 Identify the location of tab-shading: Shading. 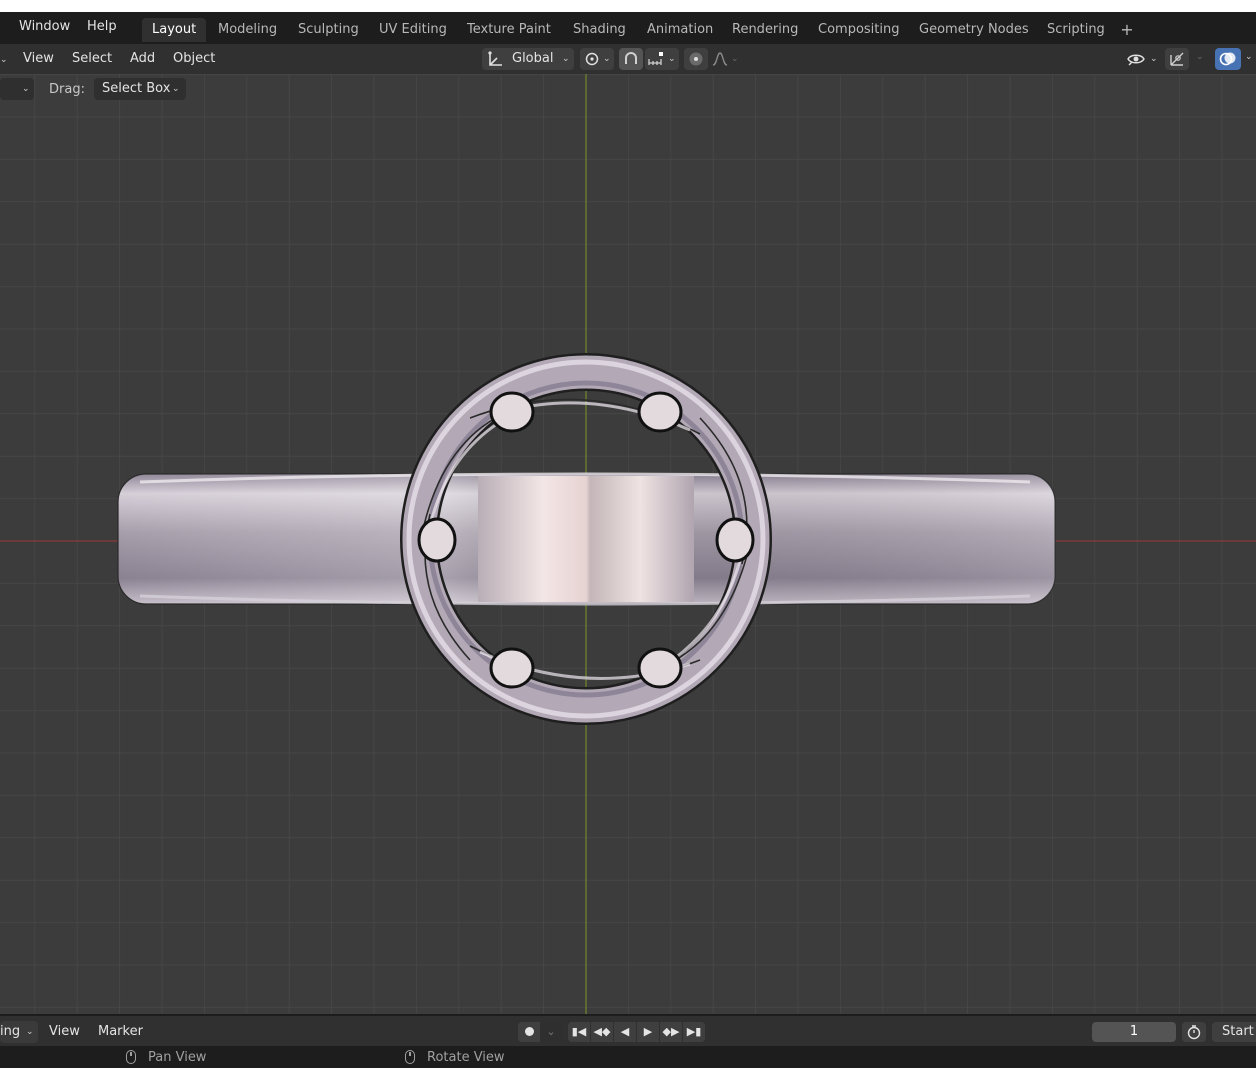
(599, 30).